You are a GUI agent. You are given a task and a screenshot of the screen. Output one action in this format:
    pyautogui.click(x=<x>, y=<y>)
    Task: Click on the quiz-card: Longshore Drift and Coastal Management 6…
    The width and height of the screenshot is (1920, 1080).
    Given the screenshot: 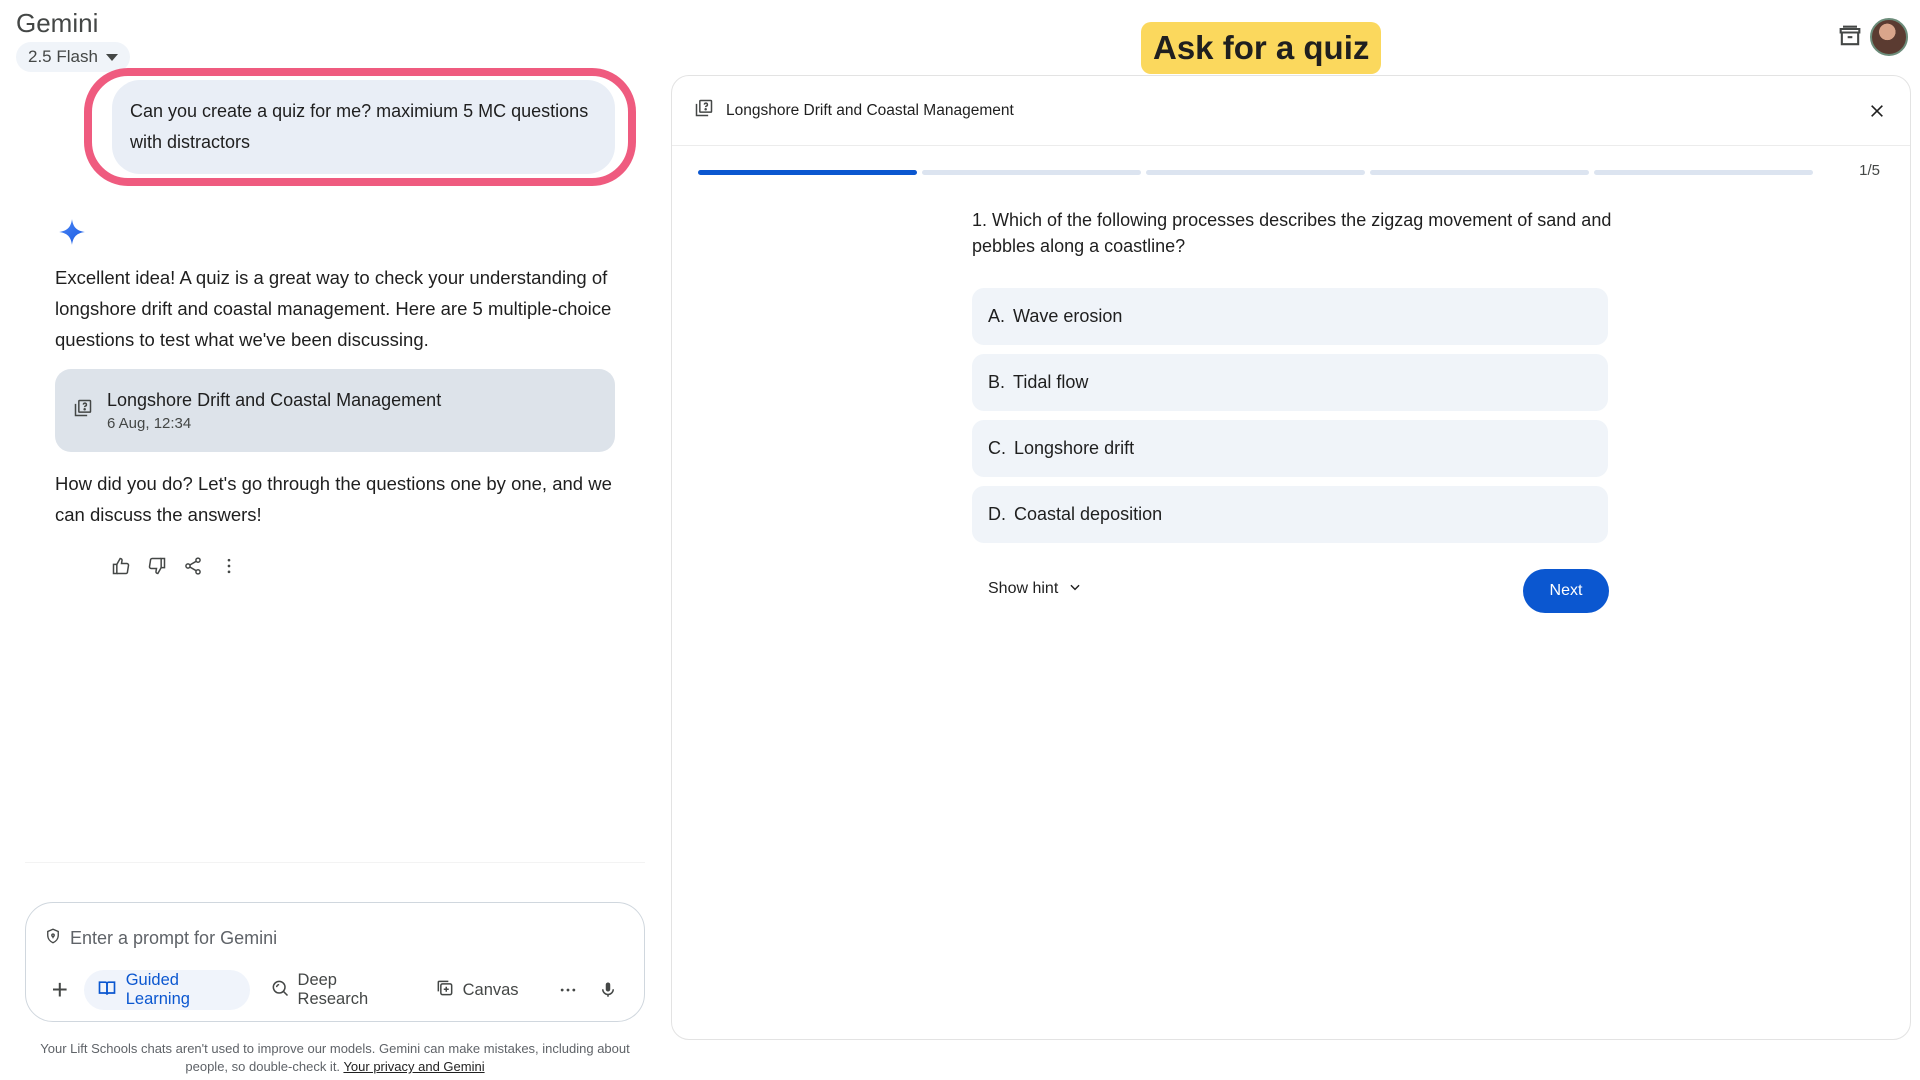 What is the action you would take?
    pyautogui.click(x=335, y=410)
    